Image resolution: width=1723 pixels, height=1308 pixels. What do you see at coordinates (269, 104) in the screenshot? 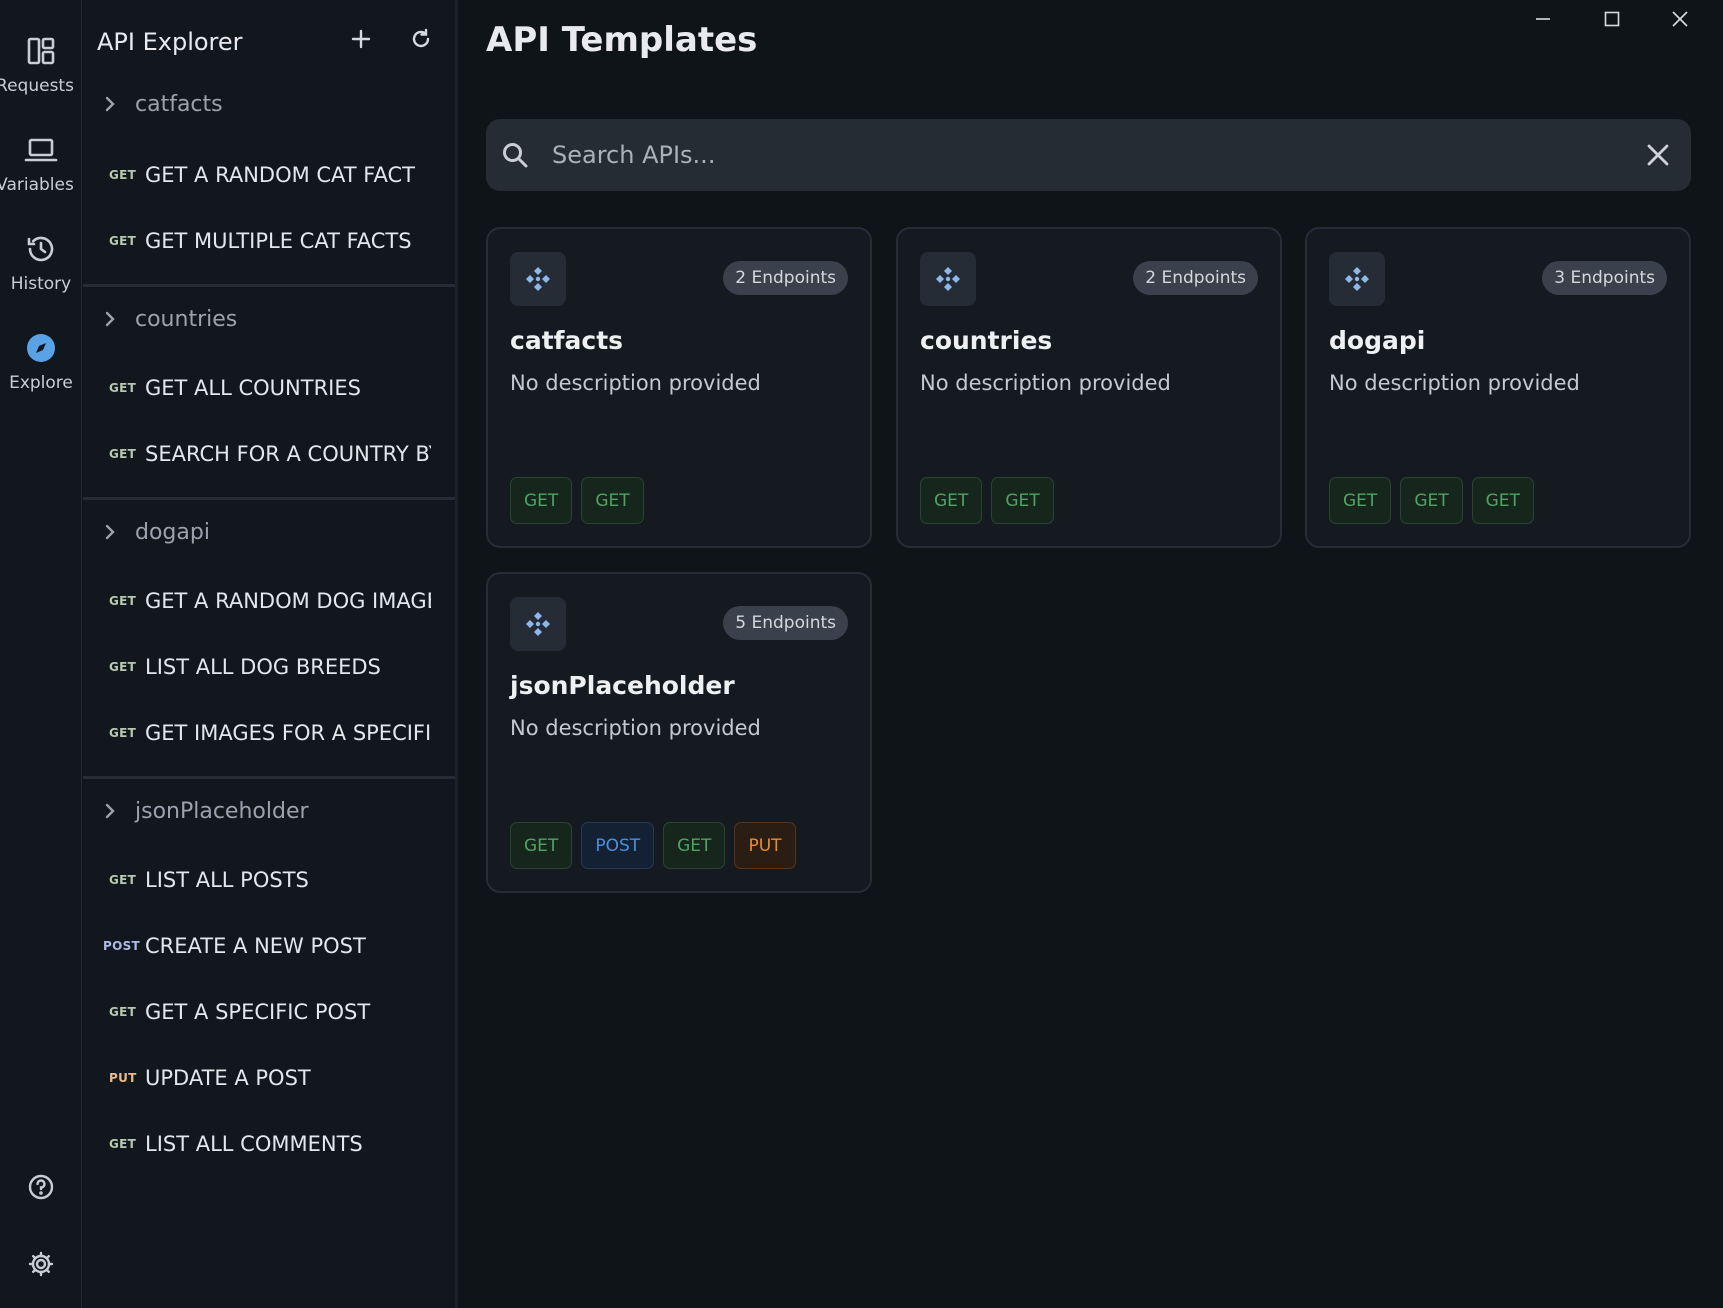
I see `collection-header-catfacts: catfacts` at bounding box center [269, 104].